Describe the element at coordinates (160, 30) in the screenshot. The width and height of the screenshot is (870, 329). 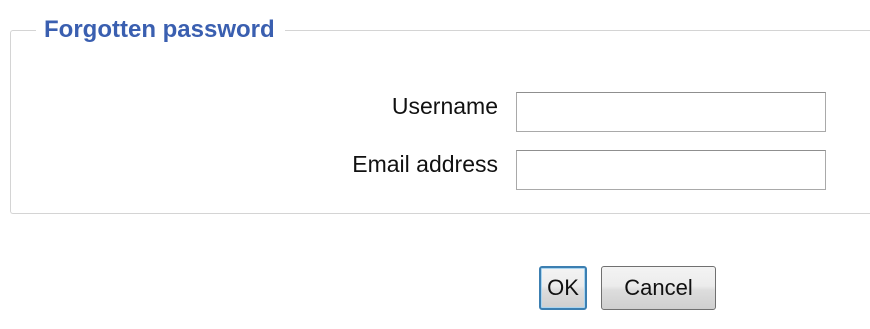
I see `fieldset-legend: Forgotten password` at that location.